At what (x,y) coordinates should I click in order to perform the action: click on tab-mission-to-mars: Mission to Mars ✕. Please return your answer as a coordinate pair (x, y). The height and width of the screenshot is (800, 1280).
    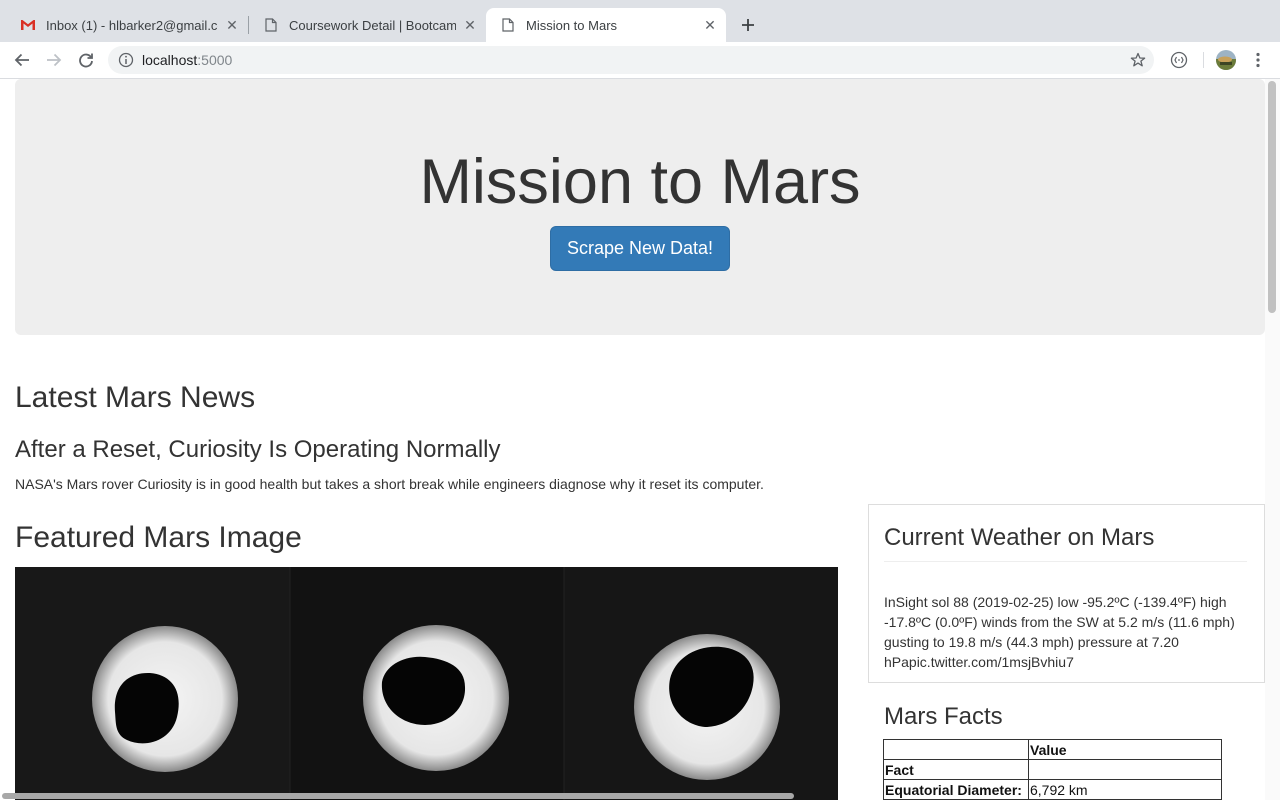
    Looking at the image, I should click on (606, 25).